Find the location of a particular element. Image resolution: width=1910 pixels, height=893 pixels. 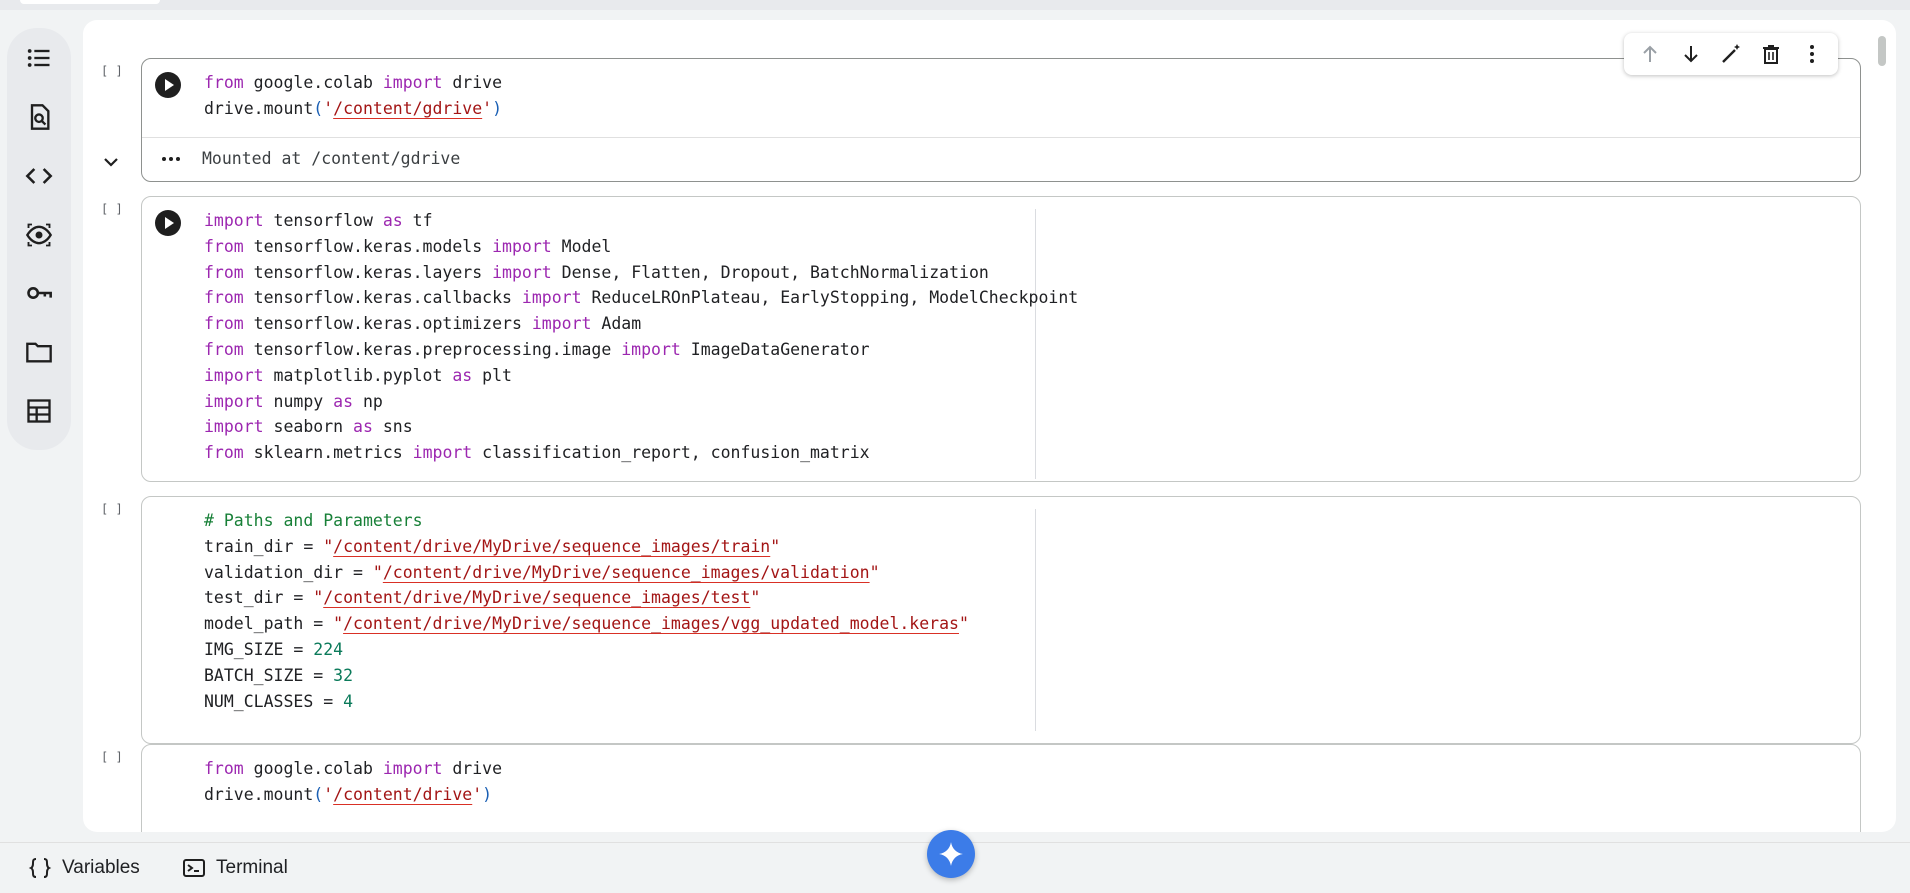

secrets-button is located at coordinates (39, 293).